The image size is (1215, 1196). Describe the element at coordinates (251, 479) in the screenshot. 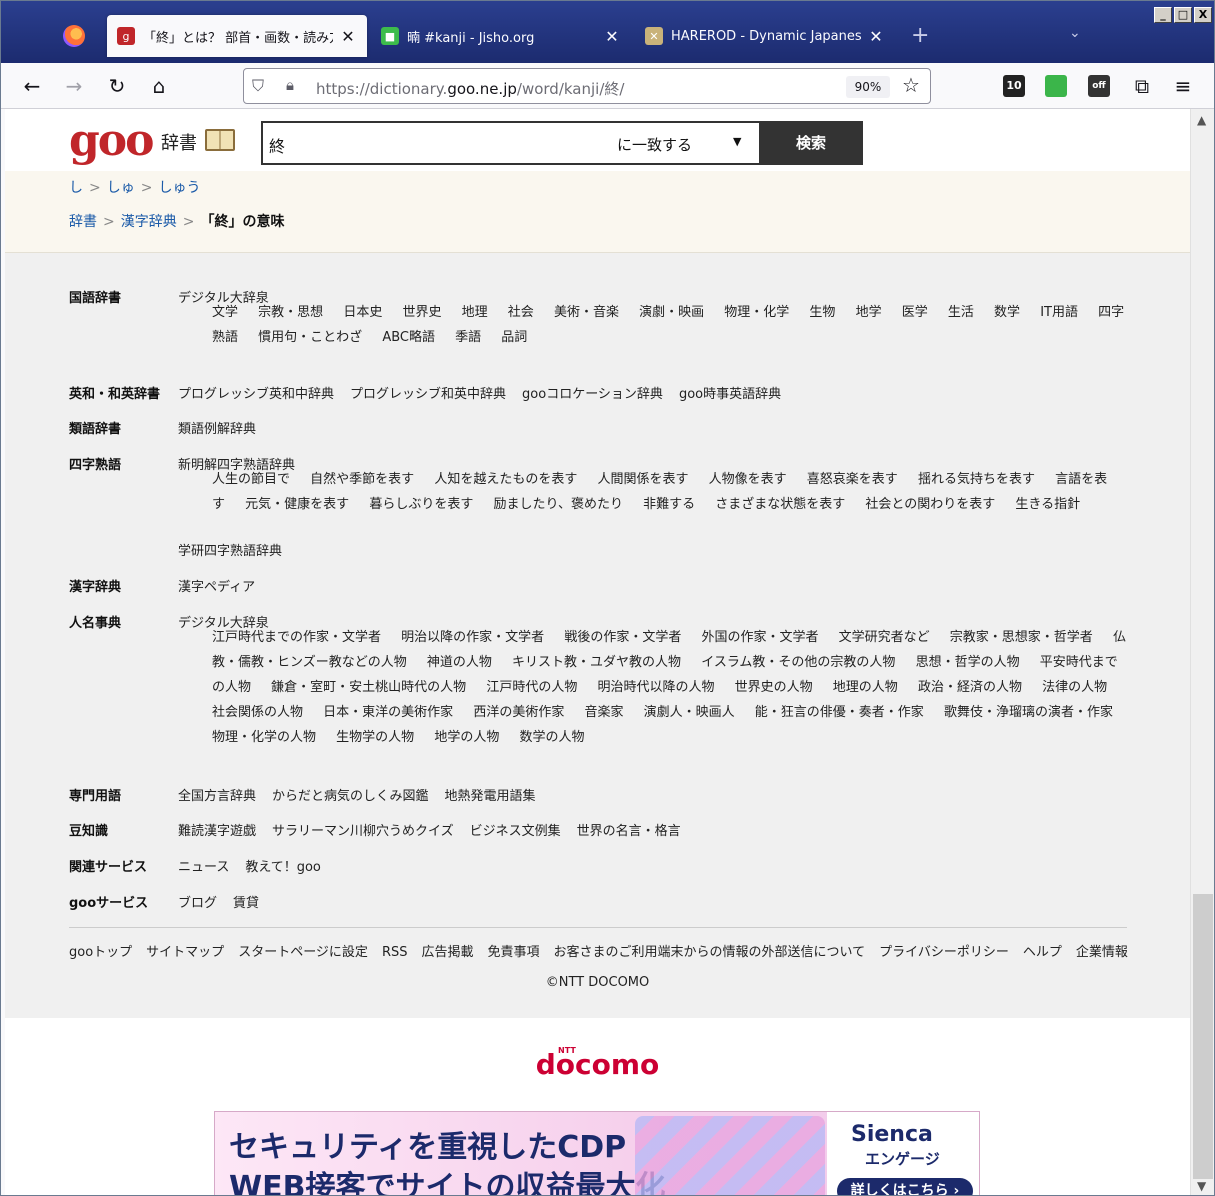

I see `catalog-sublink: 人生の節目で` at that location.